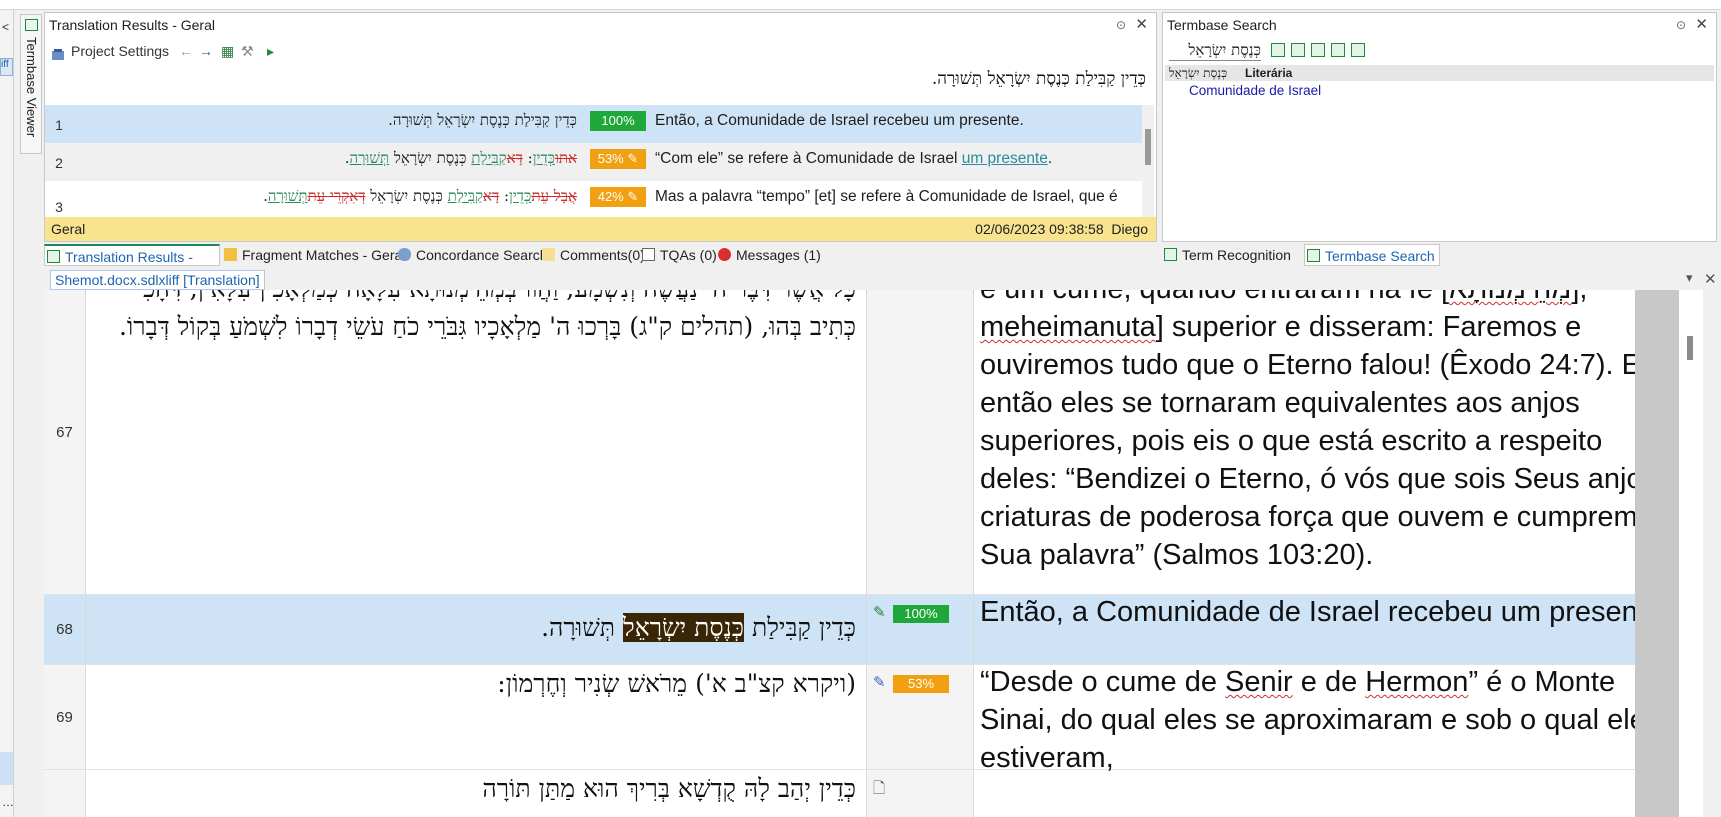 The width and height of the screenshot is (1721, 817). I want to click on settings-tool-icon: ⚒, so click(247, 51).